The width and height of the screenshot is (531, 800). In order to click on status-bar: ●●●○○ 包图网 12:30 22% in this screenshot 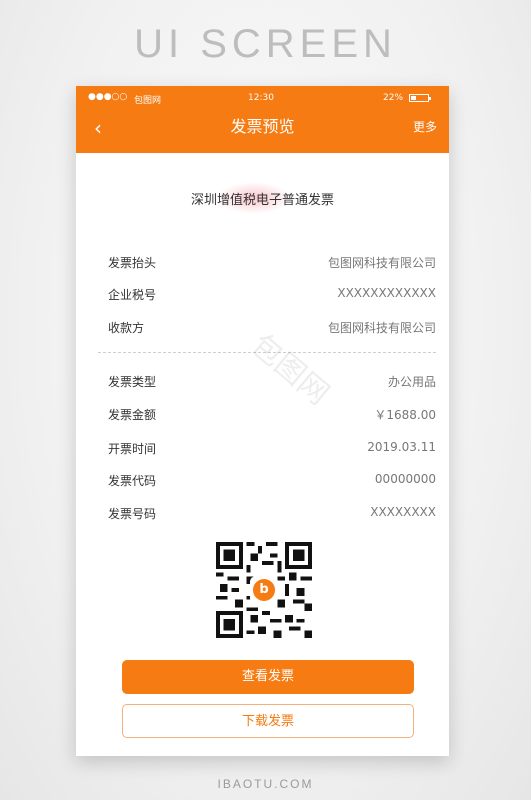, I will do `click(262, 99)`.